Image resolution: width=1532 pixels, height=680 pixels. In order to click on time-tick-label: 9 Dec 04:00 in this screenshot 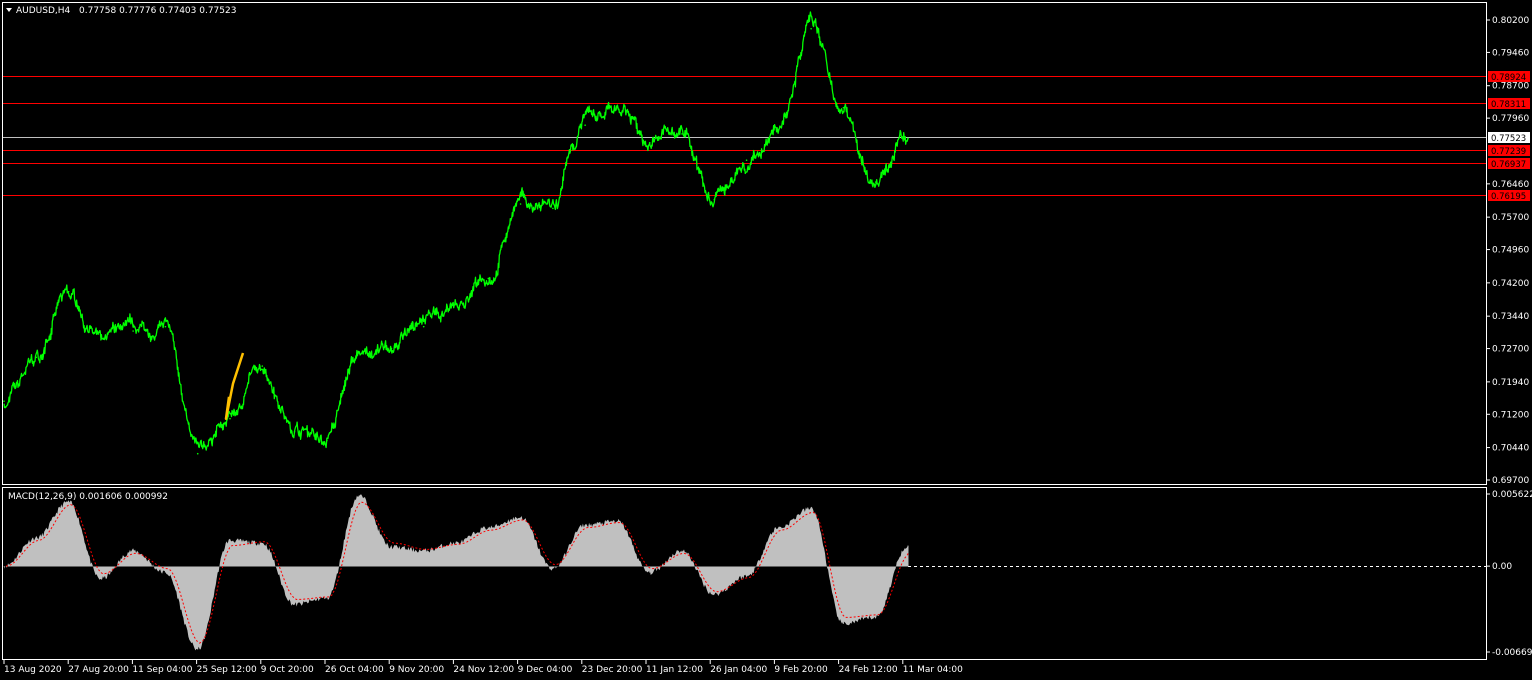, I will do `click(545, 670)`.